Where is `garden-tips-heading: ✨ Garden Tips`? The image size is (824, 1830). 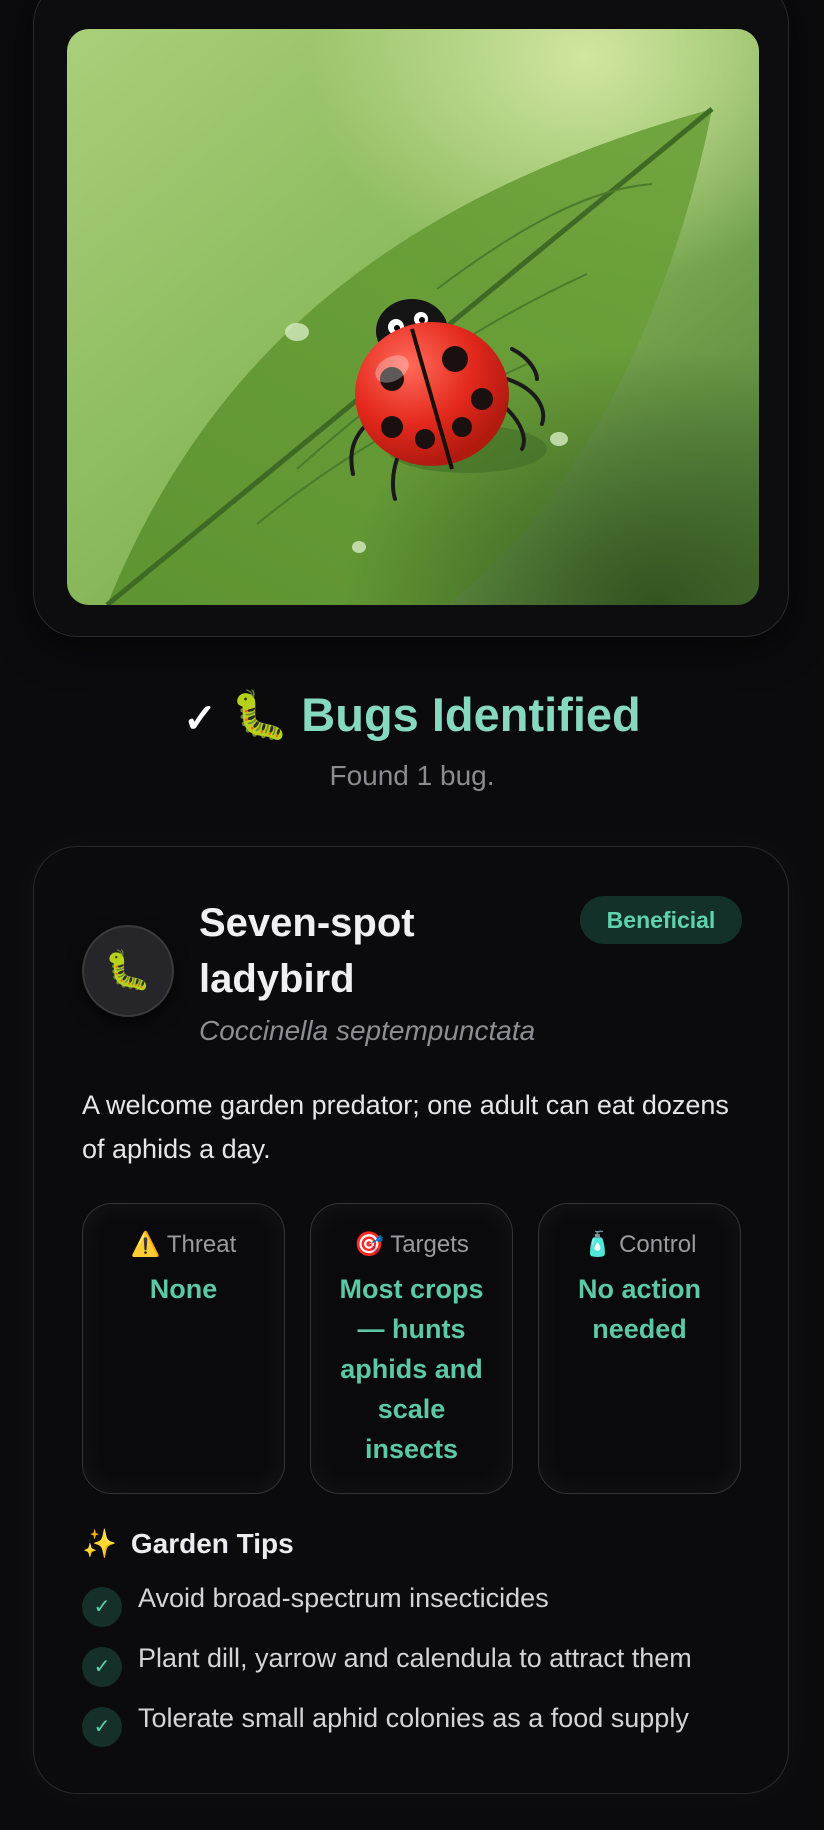
garden-tips-heading: ✨ Garden Tips is located at coordinates (188, 1543).